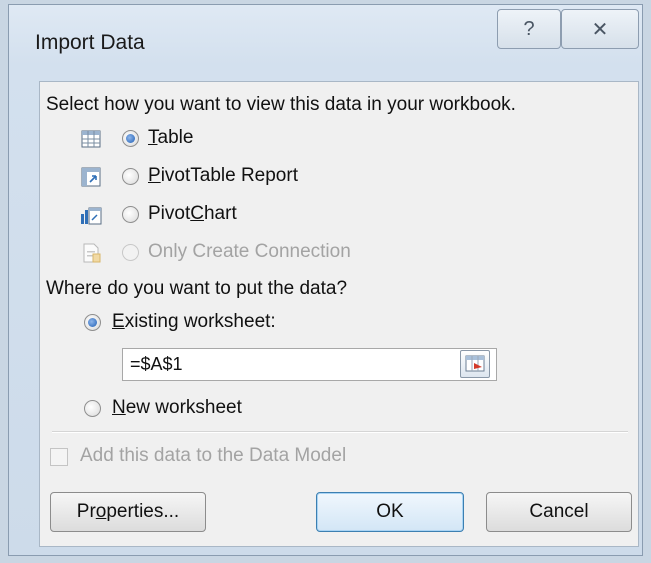 The width and height of the screenshot is (651, 563). Describe the element at coordinates (340, 432) in the screenshot. I see `separator` at that location.